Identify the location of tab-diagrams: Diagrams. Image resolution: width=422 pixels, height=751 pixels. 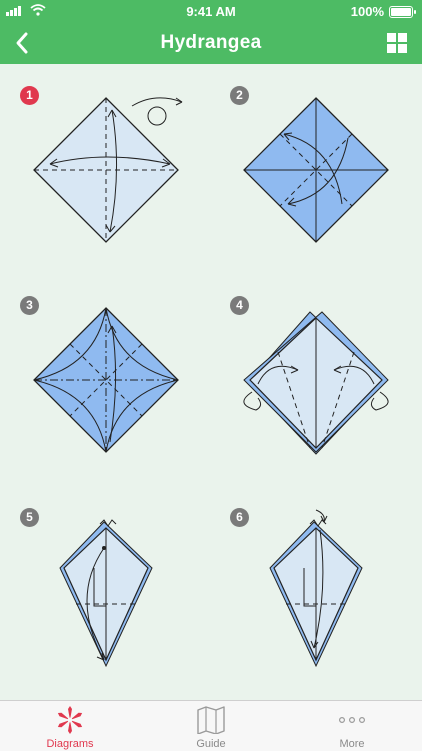
(70, 726).